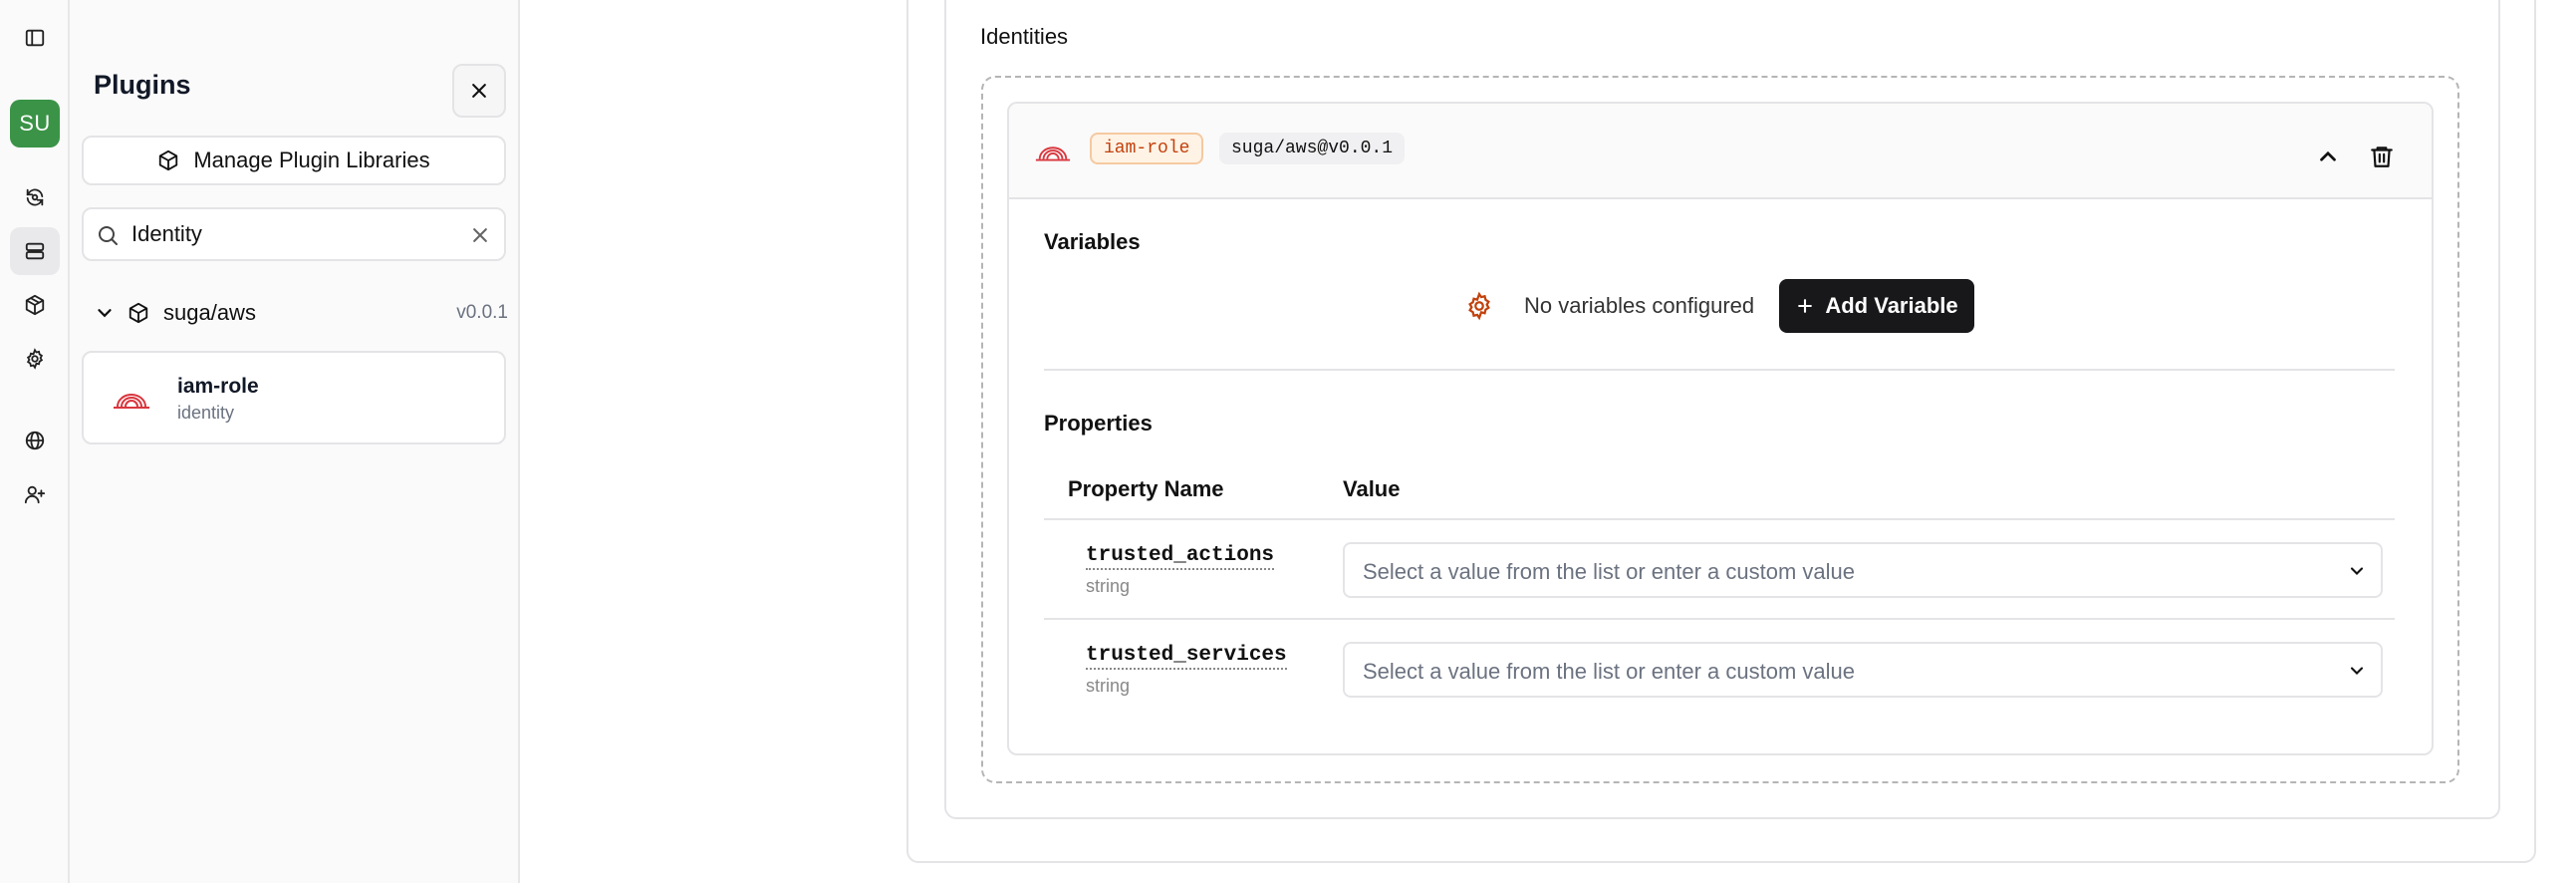  I want to click on close-panel-button, so click(479, 91).